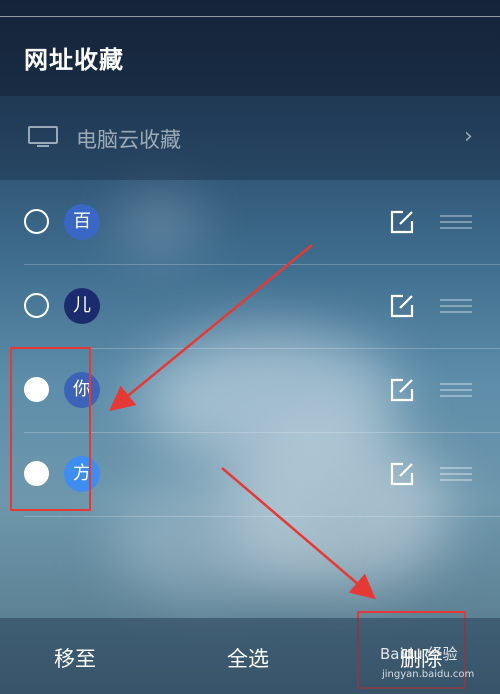  Describe the element at coordinates (250, 138) in the screenshot. I see `cloud-favorites-row` at that location.